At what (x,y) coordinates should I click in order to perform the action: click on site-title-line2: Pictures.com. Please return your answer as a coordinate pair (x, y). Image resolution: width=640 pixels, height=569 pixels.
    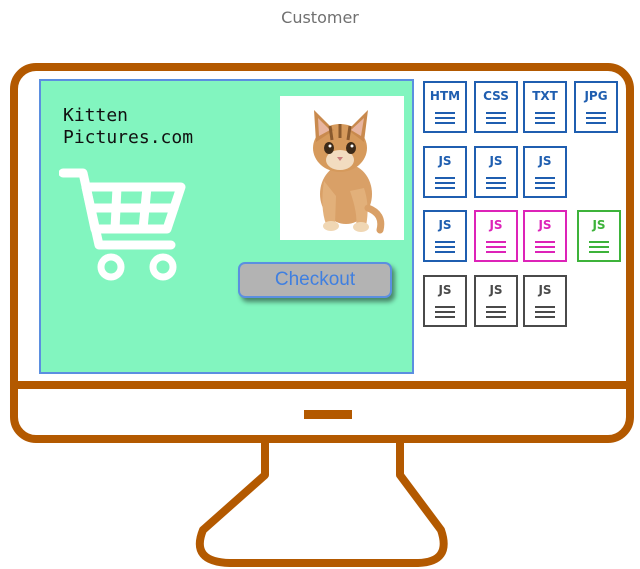
    Looking at the image, I should click on (128, 137).